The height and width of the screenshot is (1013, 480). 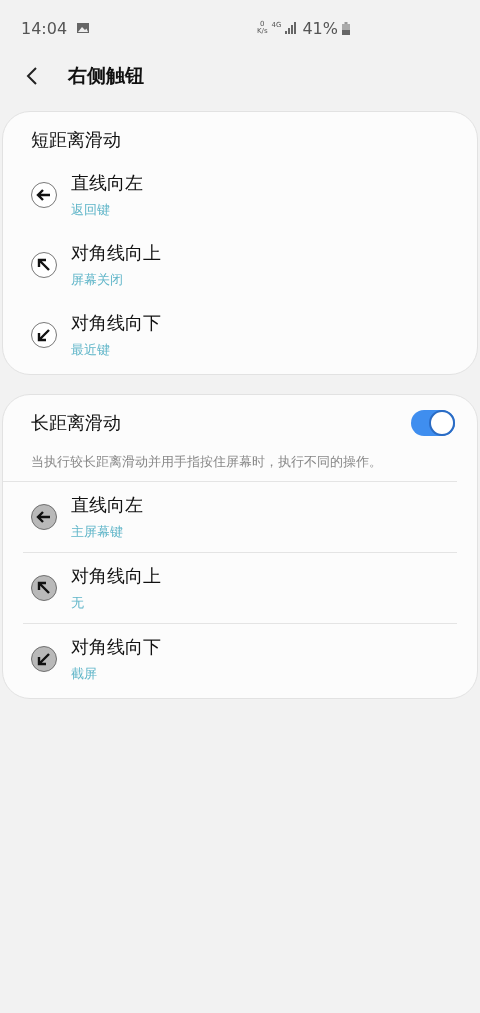 What do you see at coordinates (97, 280) in the screenshot?
I see `gesture-action: 屏幕关闭` at bounding box center [97, 280].